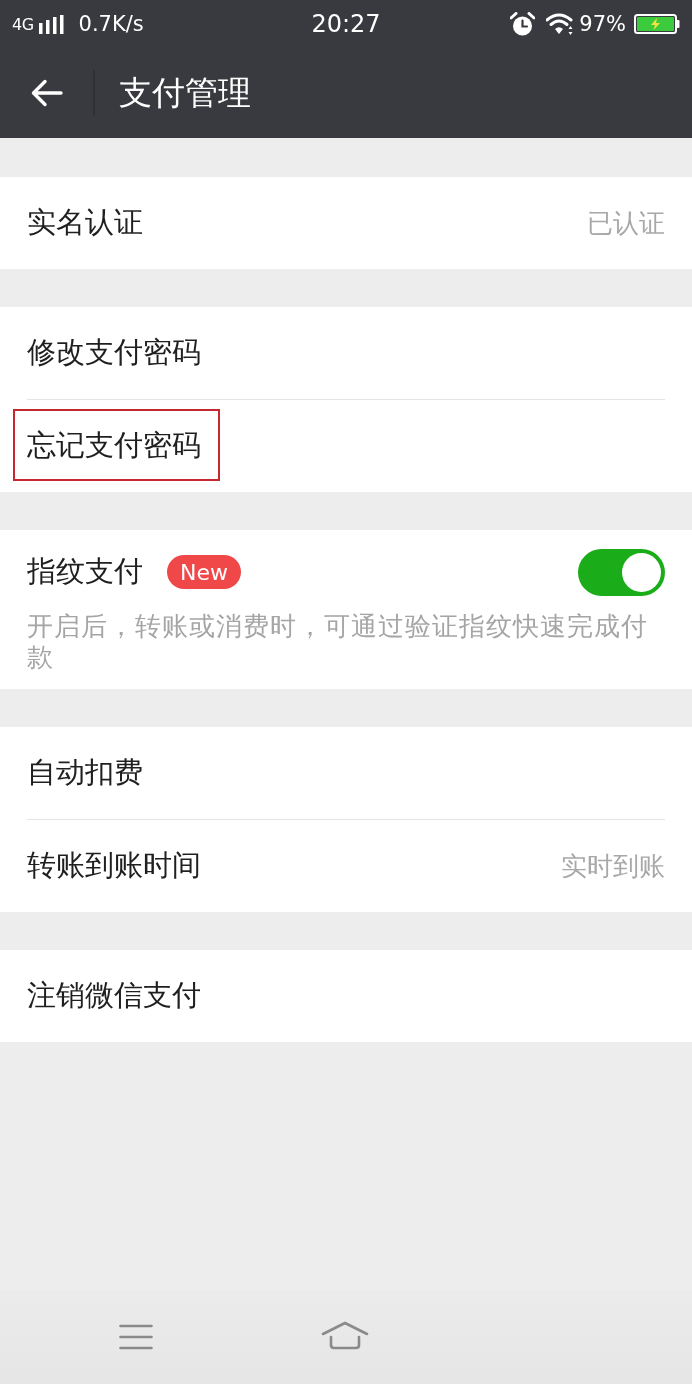  Describe the element at coordinates (346, 24) in the screenshot. I see `clock-time: 20:27` at that location.